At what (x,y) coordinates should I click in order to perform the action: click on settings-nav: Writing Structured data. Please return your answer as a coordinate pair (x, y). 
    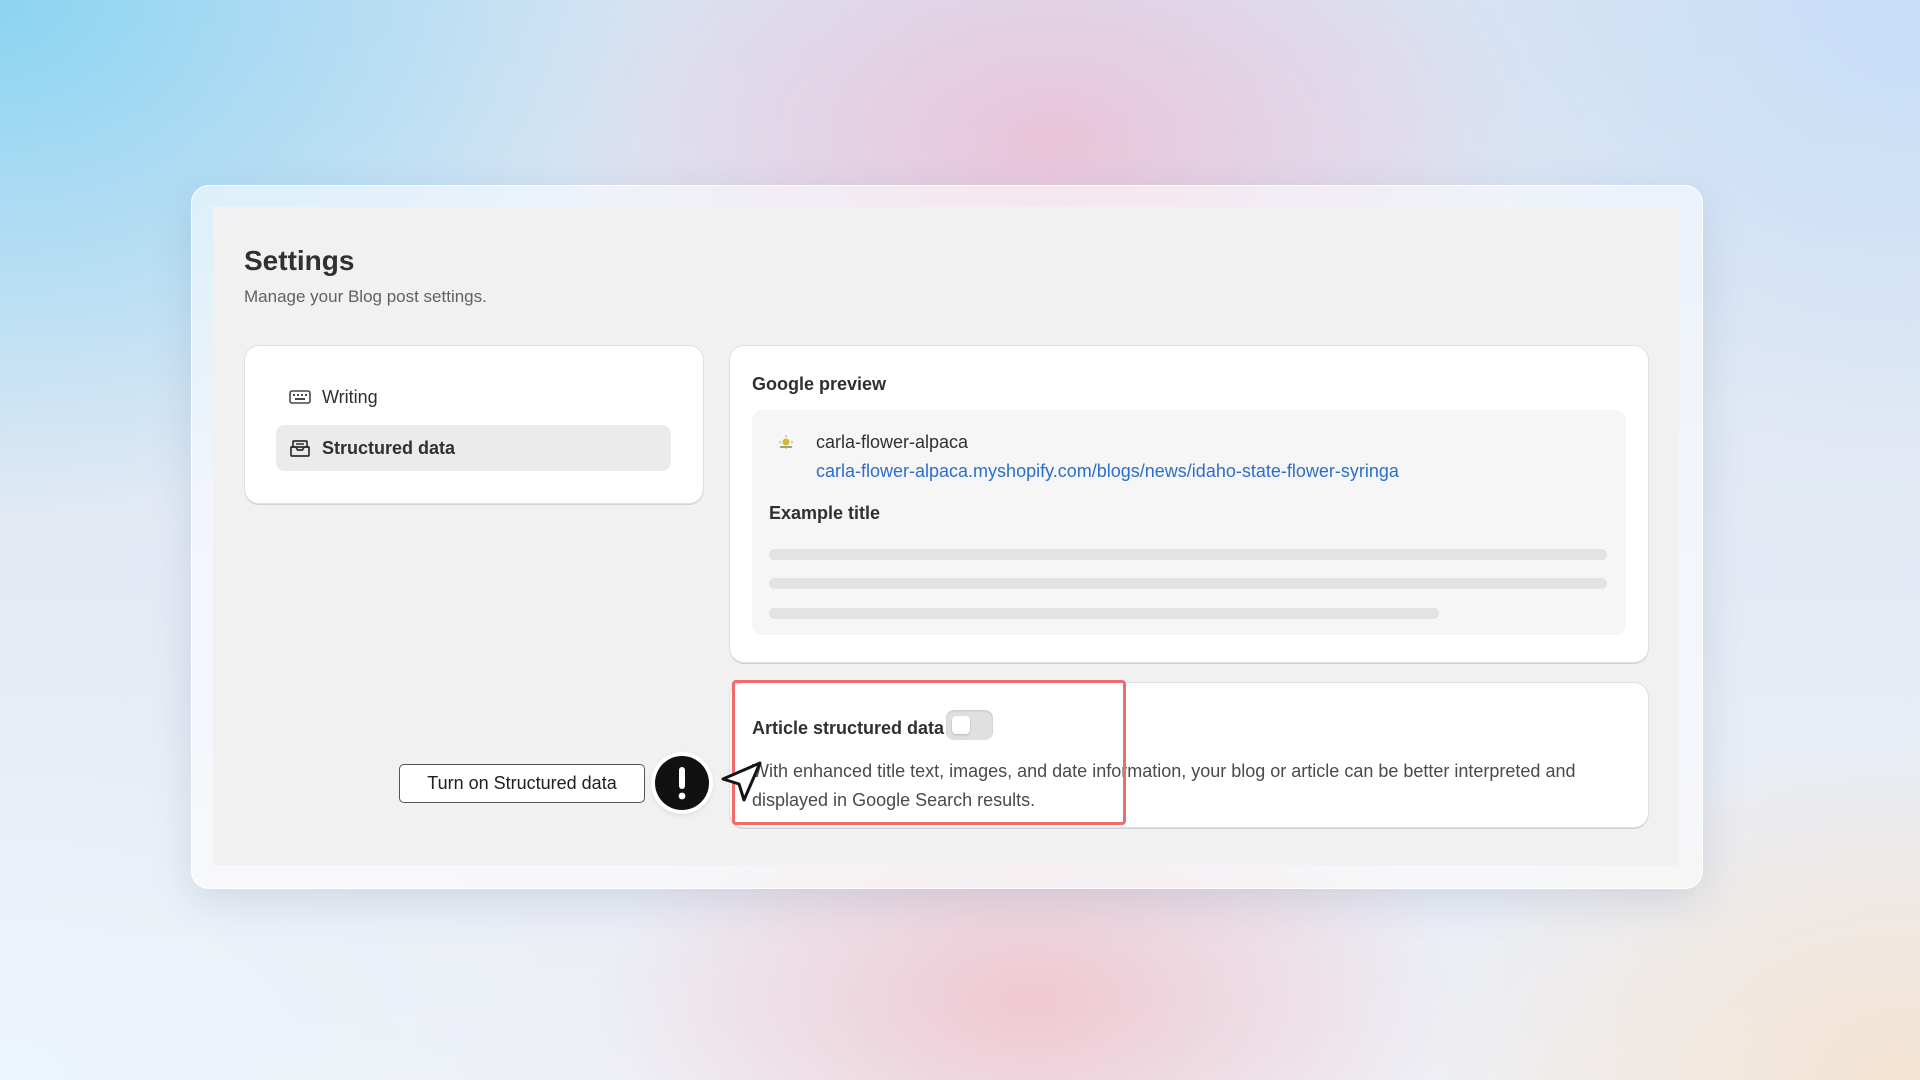
    Looking at the image, I should click on (474, 425).